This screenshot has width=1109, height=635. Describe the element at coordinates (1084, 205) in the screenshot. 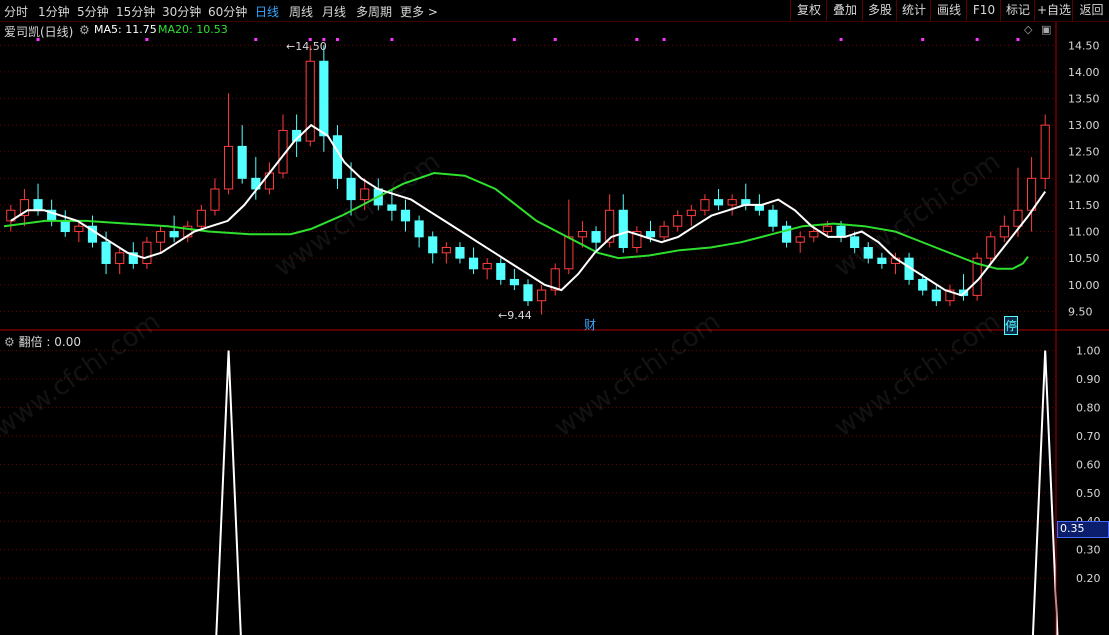

I see `y-tick-label: 11.50` at that location.